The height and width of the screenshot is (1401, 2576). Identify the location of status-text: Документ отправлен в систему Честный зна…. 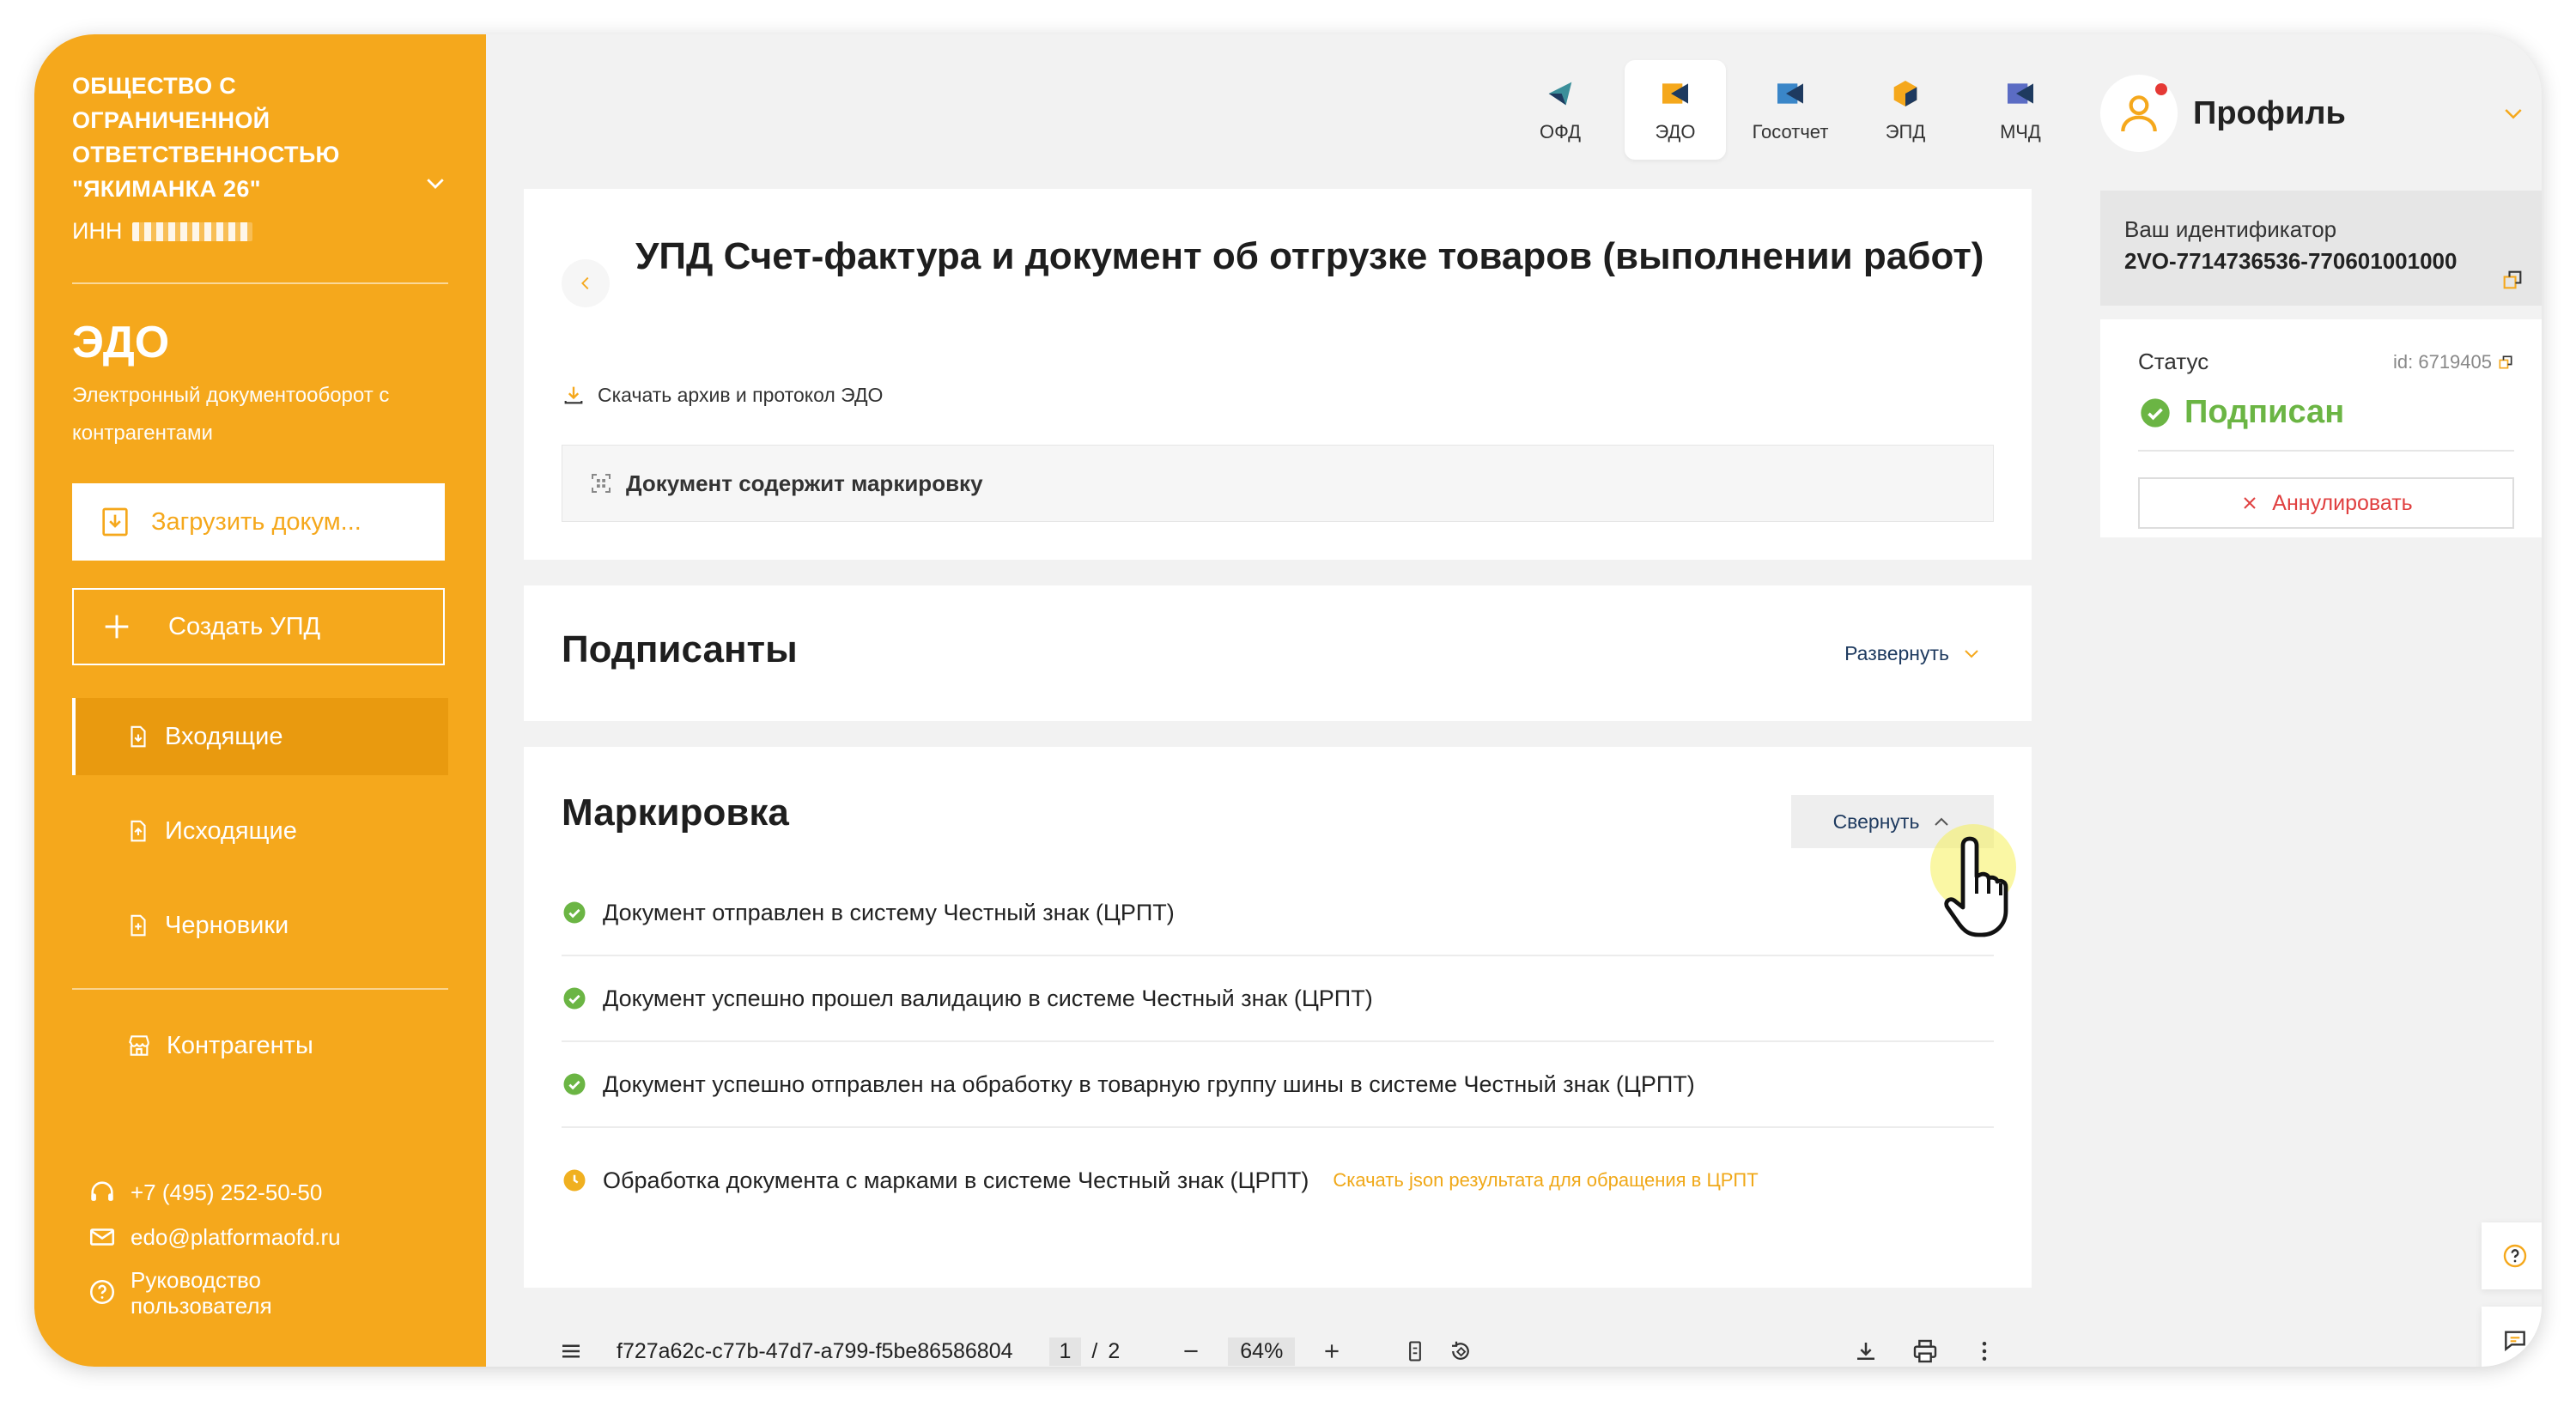
(889, 912).